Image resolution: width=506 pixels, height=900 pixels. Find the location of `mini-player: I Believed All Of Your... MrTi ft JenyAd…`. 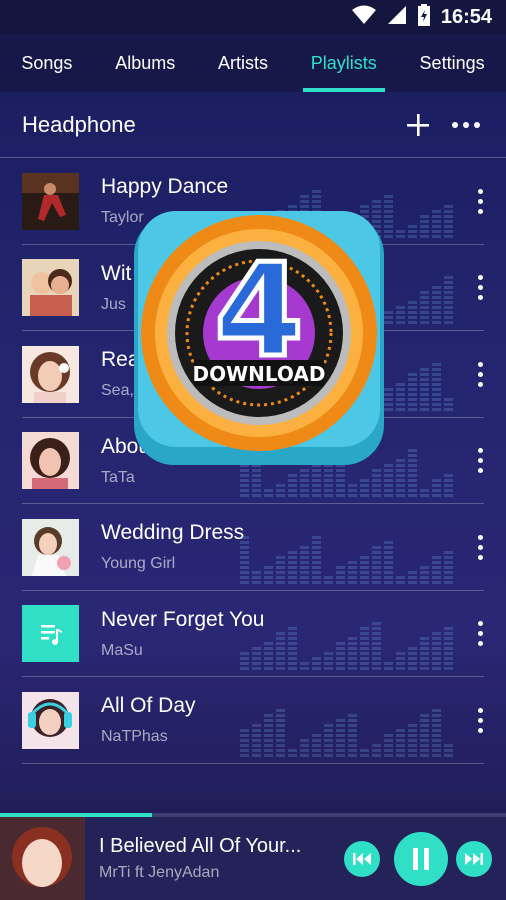

mini-player: I Believed All Of Your... MrTi ft JenyAd… is located at coordinates (253, 858).